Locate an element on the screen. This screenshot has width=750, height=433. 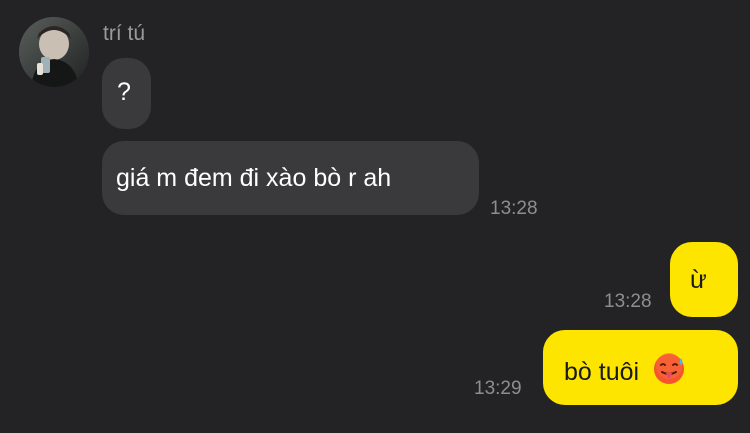
message-bubble-outgoing: ừ is located at coordinates (704, 279).